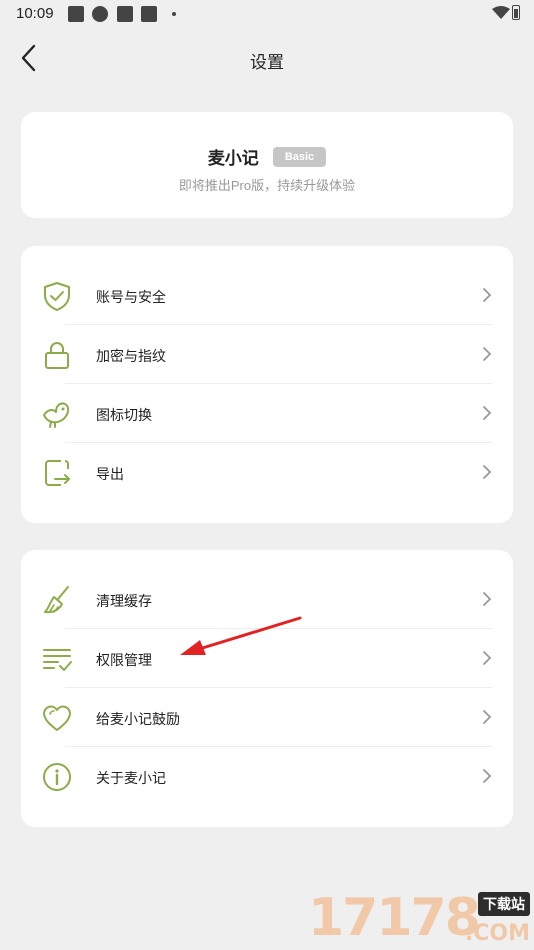  What do you see at coordinates (57, 473) in the screenshot?
I see `export-icon` at bounding box center [57, 473].